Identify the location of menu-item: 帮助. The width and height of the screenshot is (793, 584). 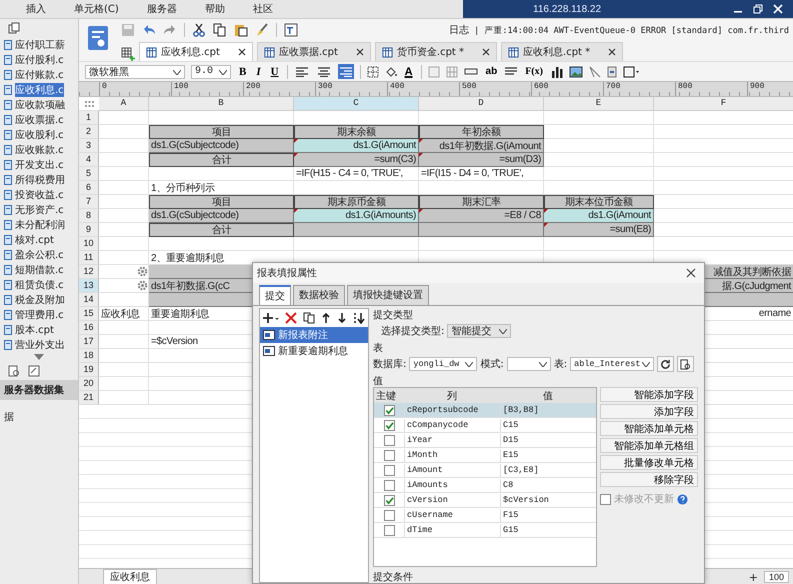
(214, 9).